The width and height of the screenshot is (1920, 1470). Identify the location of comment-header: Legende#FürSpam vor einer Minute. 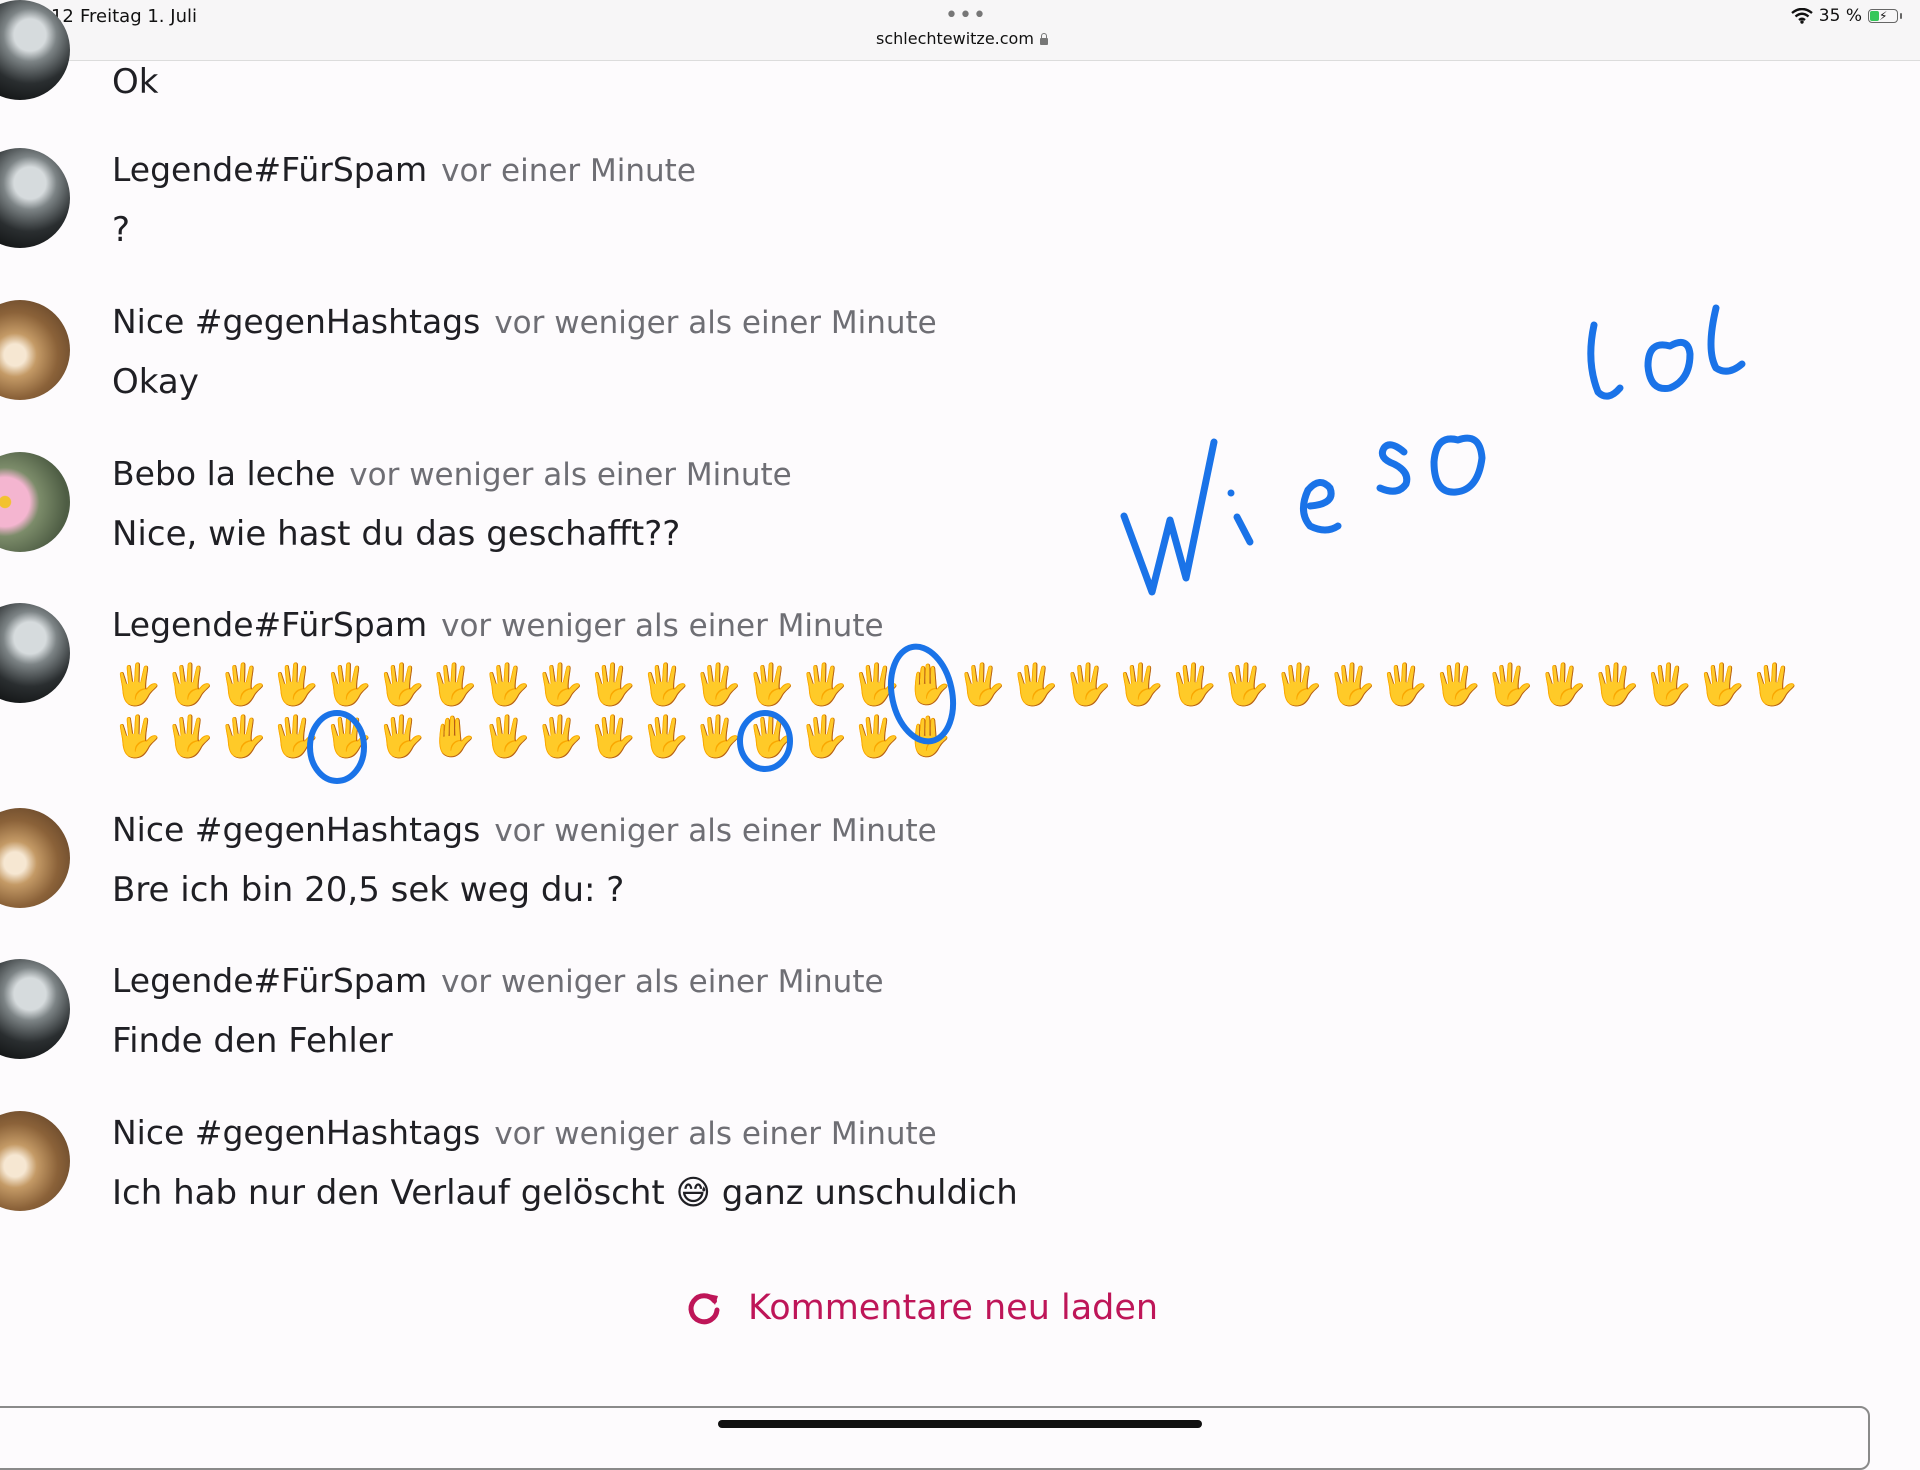
(404, 169).